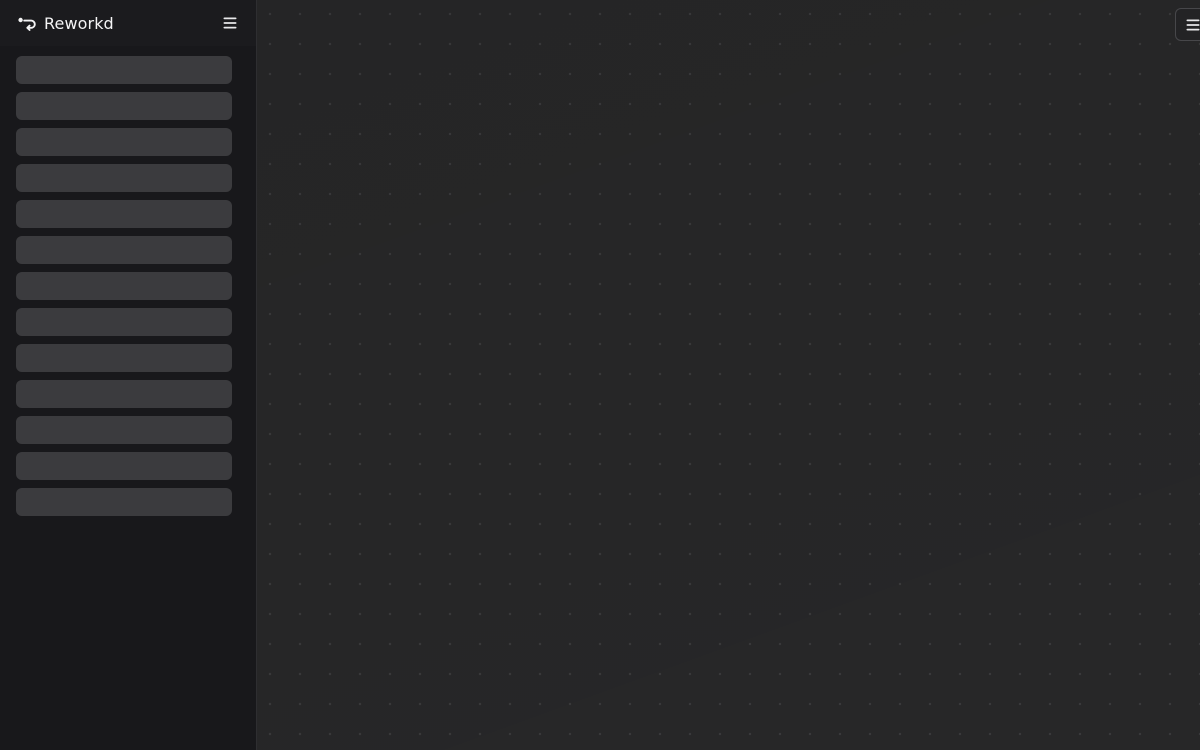 The height and width of the screenshot is (750, 1200). What do you see at coordinates (128, 23) in the screenshot?
I see `sidebar-header: Reworkd` at bounding box center [128, 23].